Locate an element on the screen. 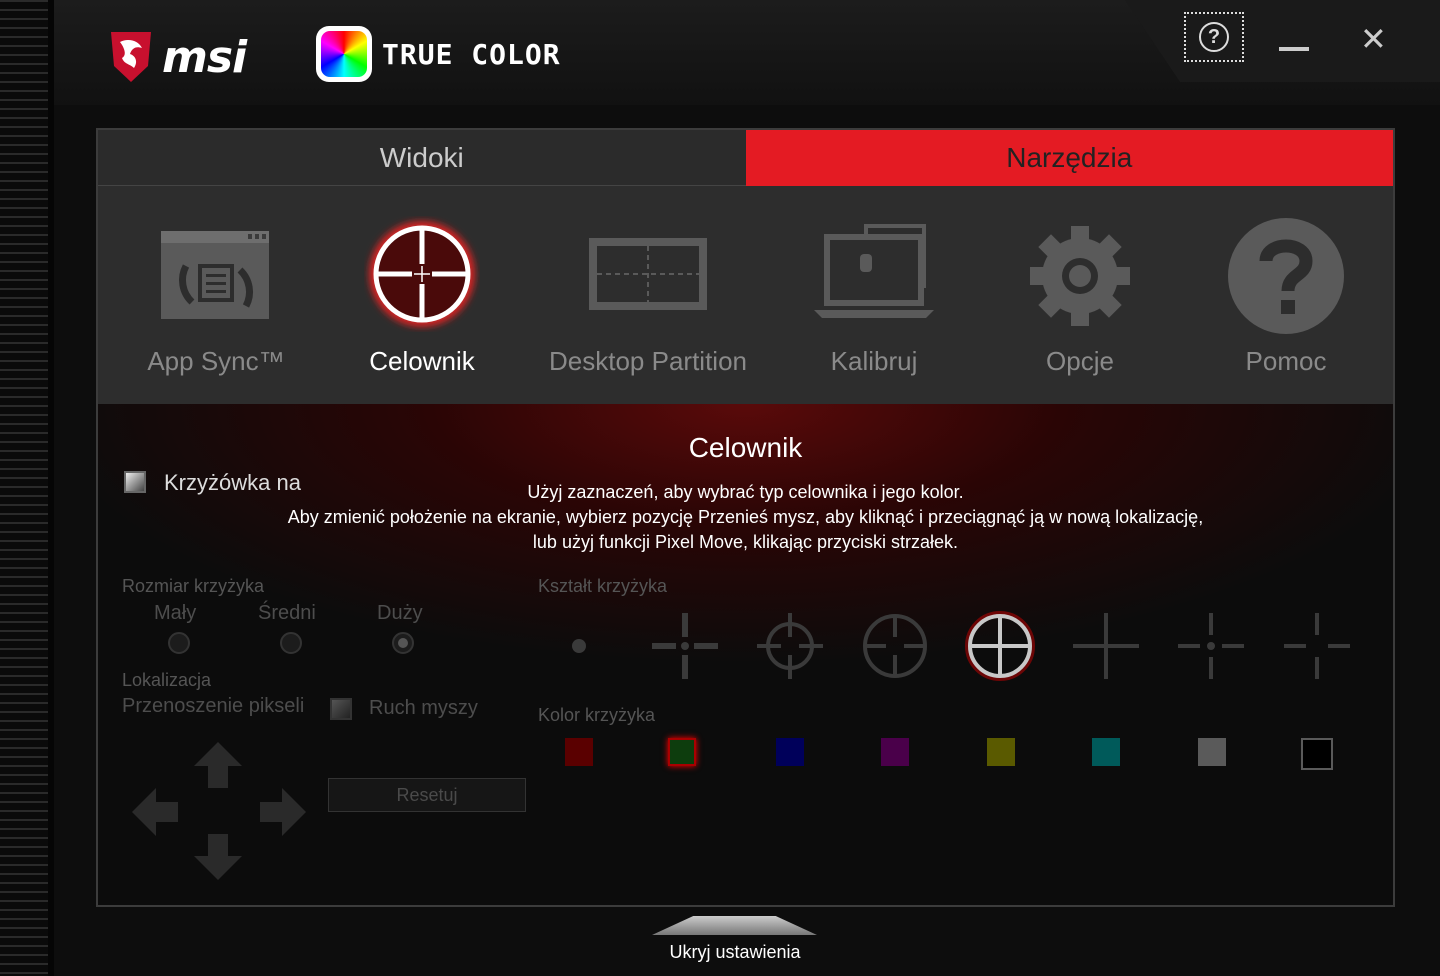 This screenshot has height=976, width=1440. arrow-up-button is located at coordinates (218, 765).